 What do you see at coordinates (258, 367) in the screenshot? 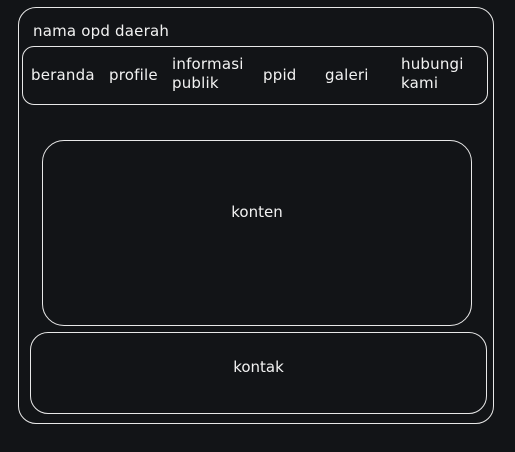
I see `contact-label: kontak` at bounding box center [258, 367].